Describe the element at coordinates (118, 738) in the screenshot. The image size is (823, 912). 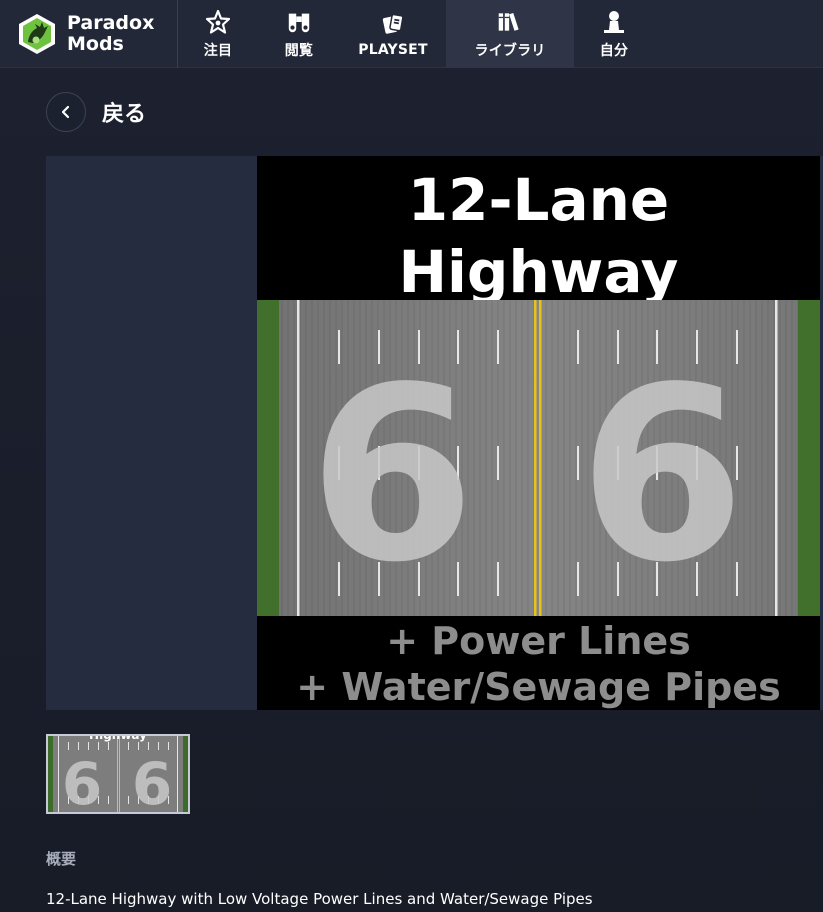
I see `thumbnail-title-fragment: Highway` at that location.